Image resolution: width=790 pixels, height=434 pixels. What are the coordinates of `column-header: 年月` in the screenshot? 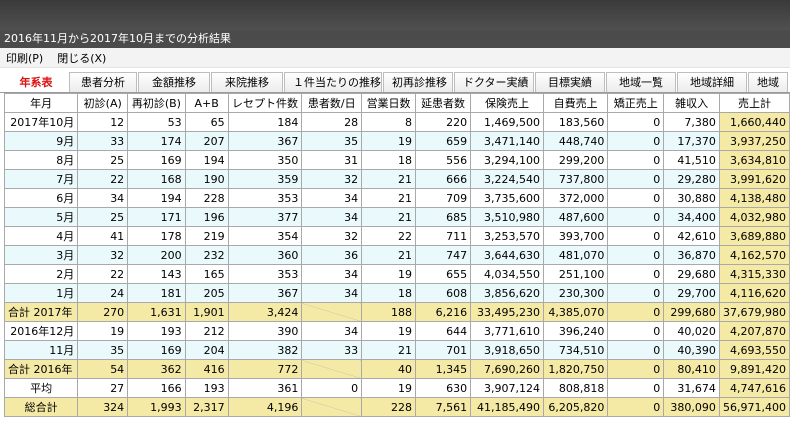 It's located at (41, 103).